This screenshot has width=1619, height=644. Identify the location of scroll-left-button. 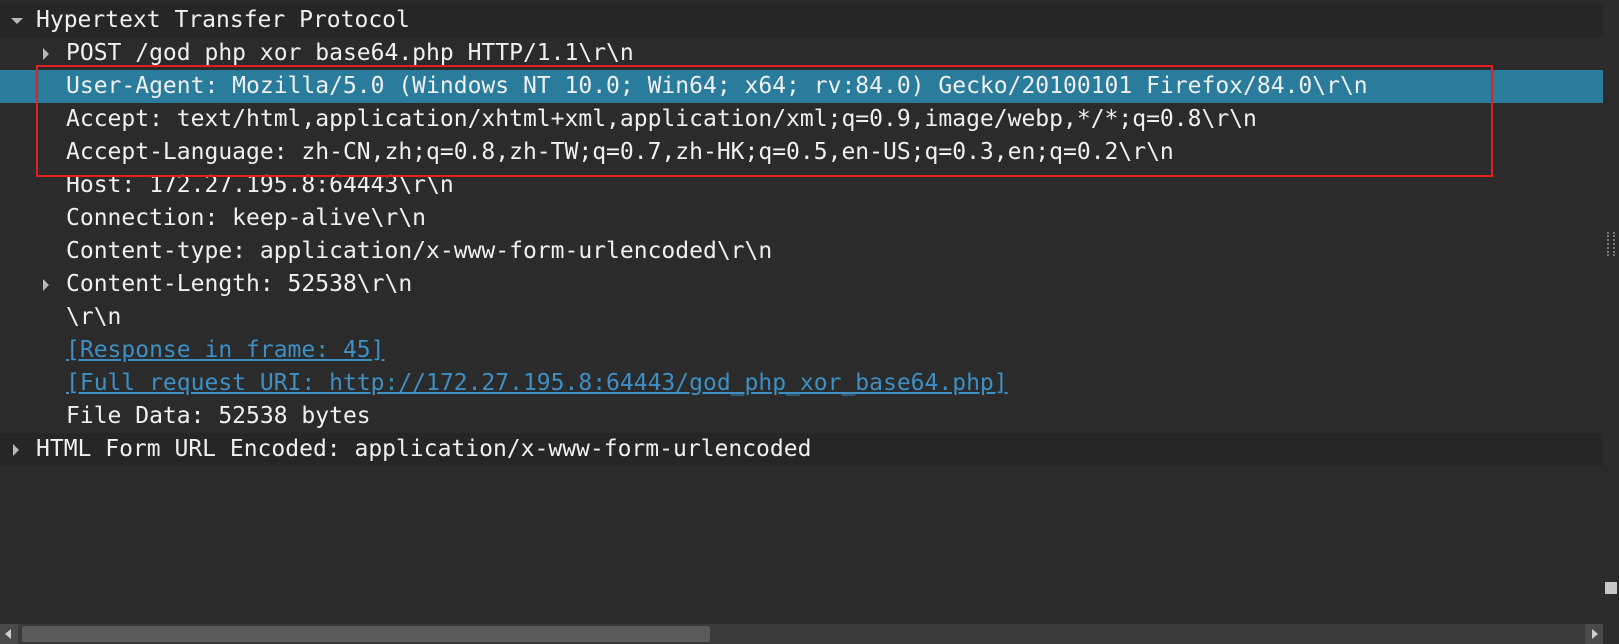
(9, 634).